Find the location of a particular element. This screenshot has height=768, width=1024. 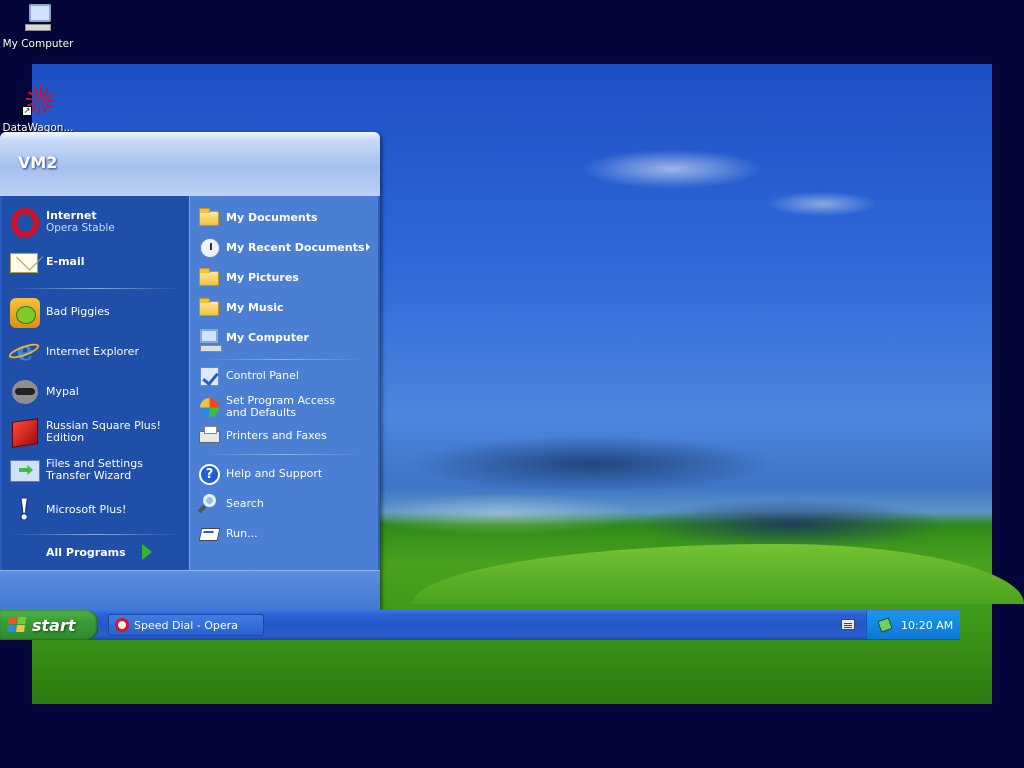

desktop-icon-my-computer: My Computer is located at coordinates (38, 26).